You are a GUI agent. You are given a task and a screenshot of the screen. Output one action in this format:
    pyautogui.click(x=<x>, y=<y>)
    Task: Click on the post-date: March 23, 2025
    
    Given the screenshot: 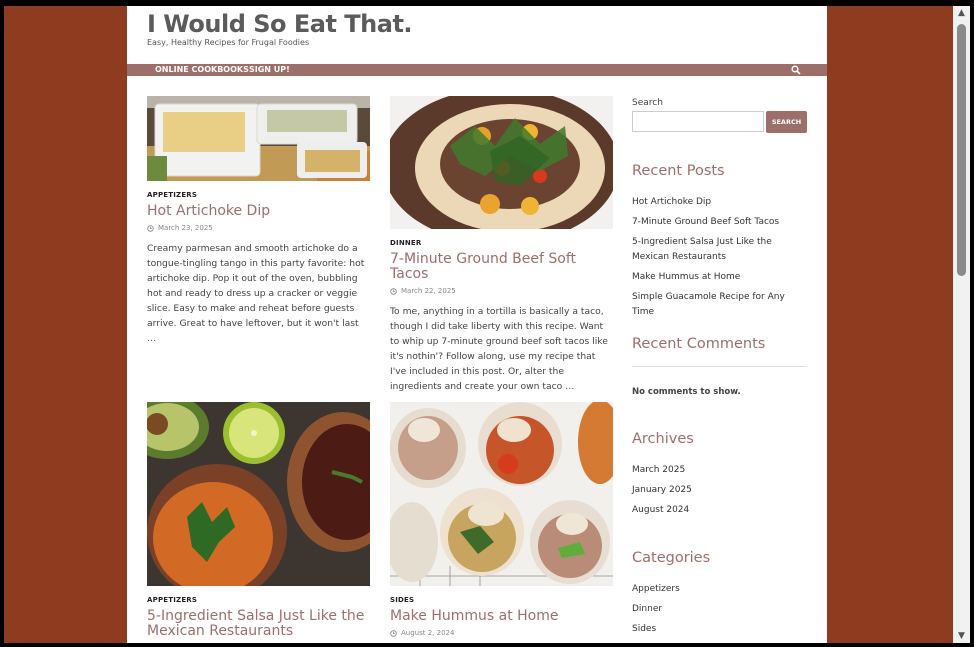 What is the action you would take?
    pyautogui.click(x=258, y=228)
    